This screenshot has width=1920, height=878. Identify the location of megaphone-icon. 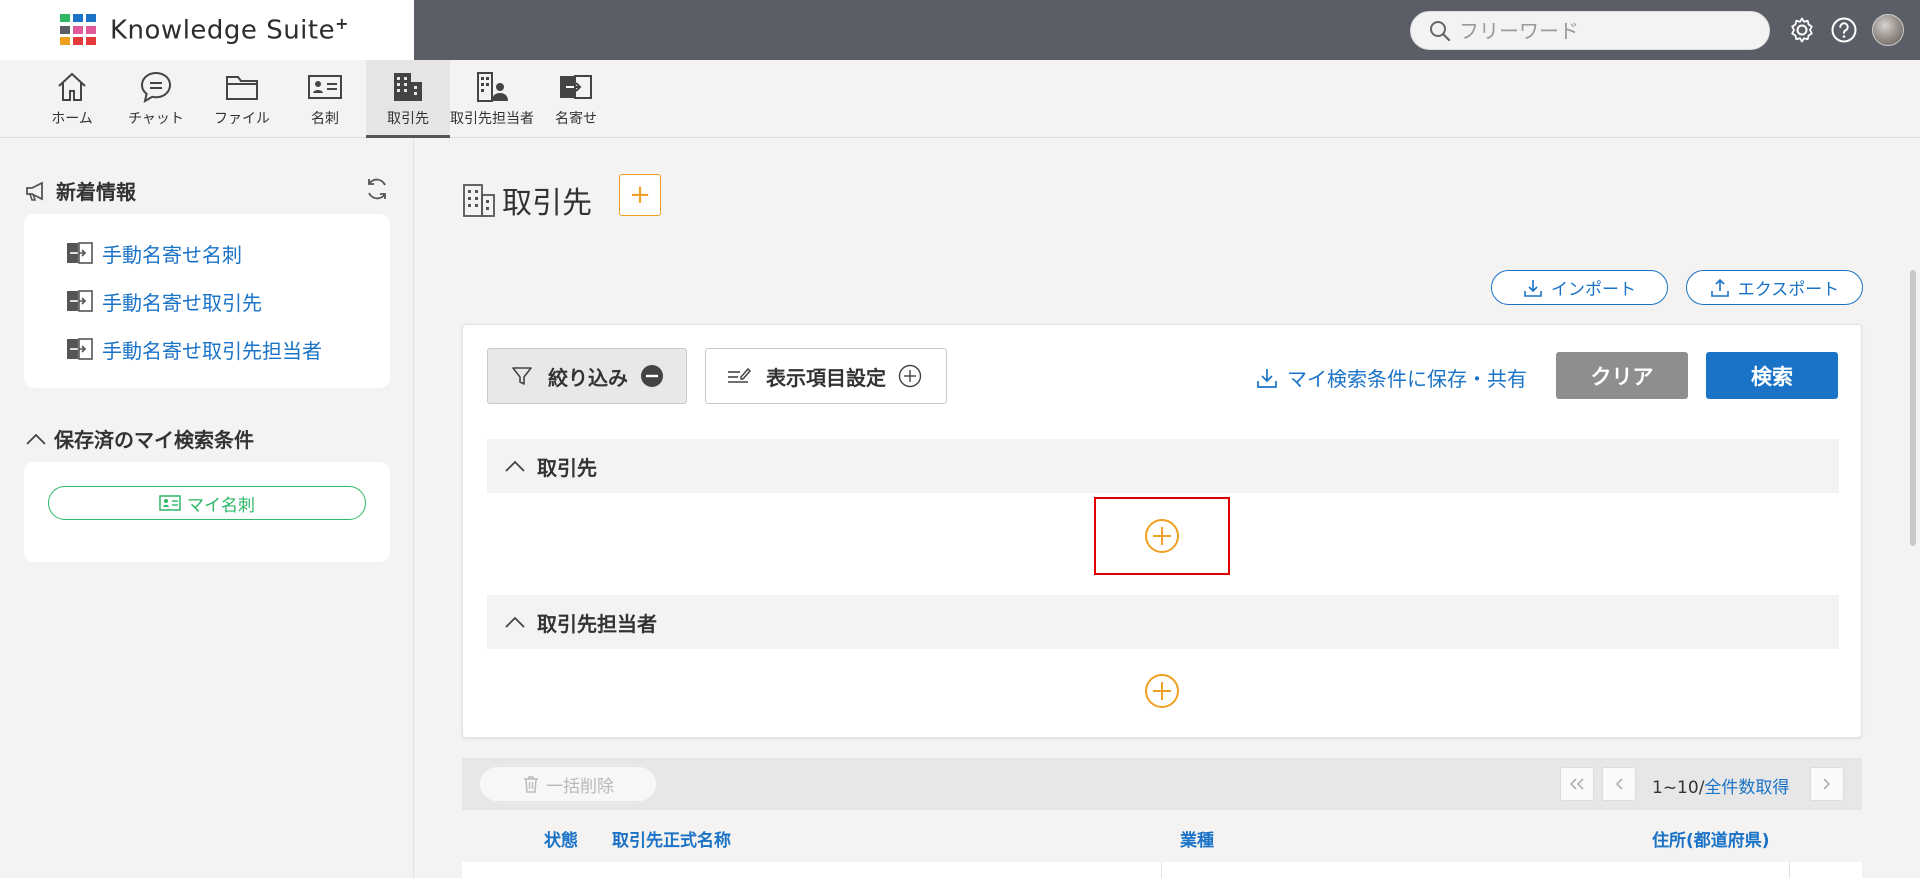
(34, 191).